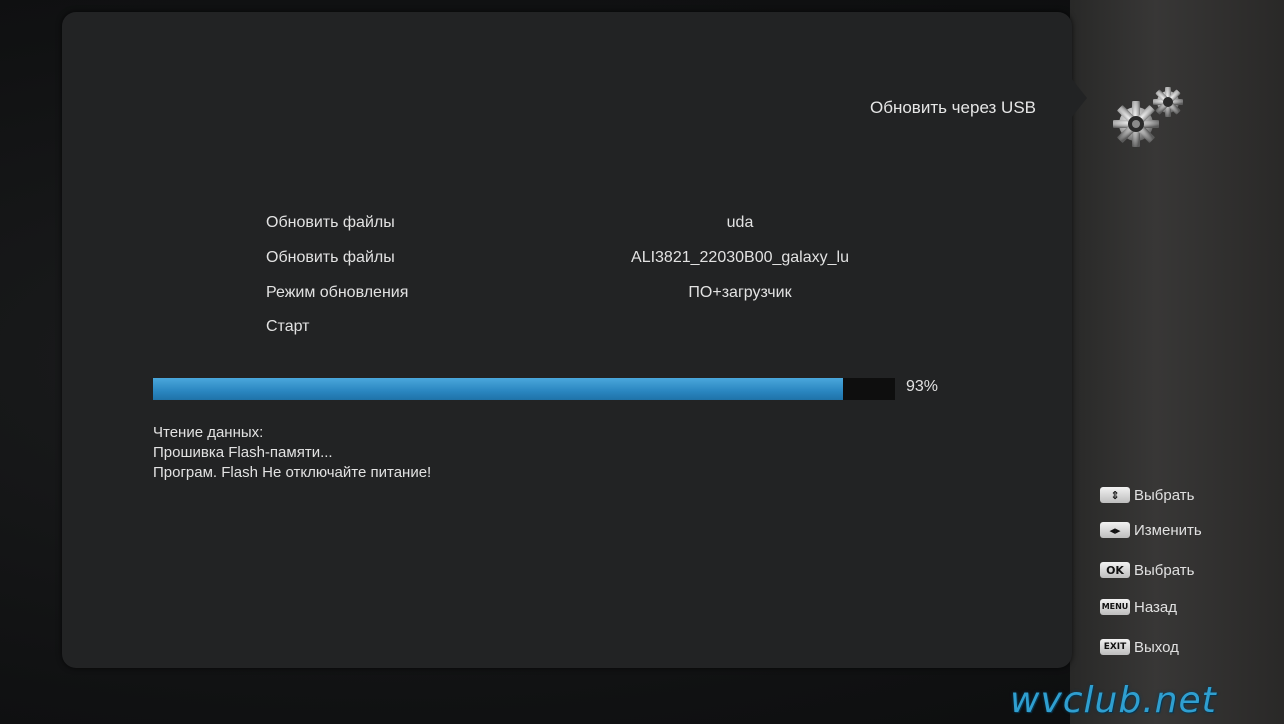  I want to click on hint-back: MENU Назад, so click(1138, 607).